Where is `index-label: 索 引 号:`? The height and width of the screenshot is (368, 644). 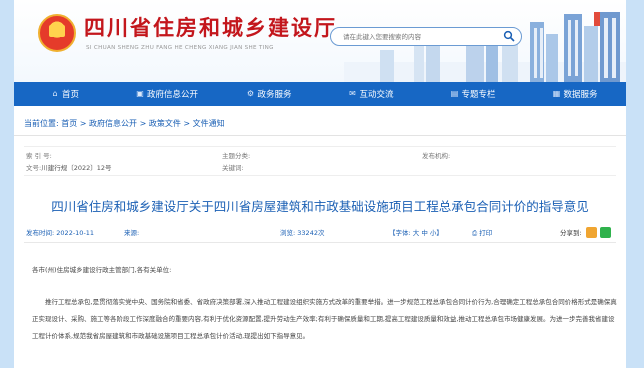
index-label: 索 引 号: is located at coordinates (39, 156).